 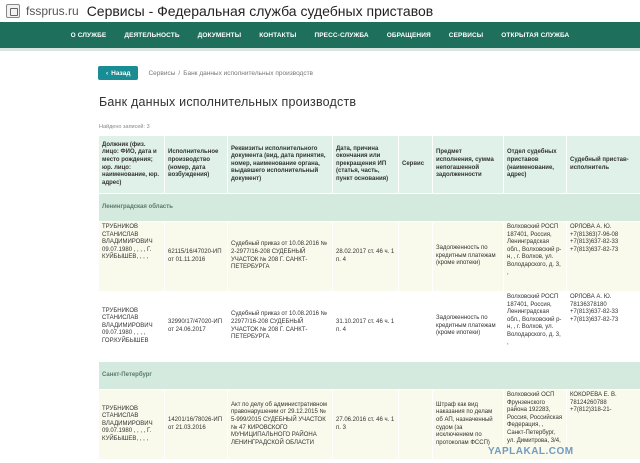 I want to click on cell-ip: 14201/16/78026-ИП от 21.03.2016, so click(x=196, y=424).